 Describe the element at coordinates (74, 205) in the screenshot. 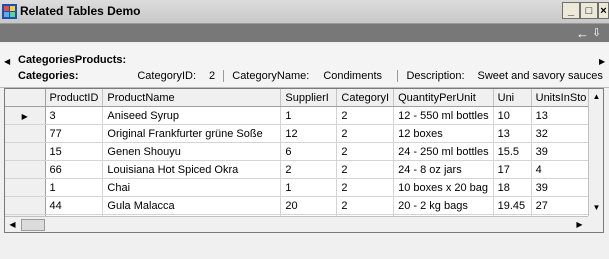

I see `table-cell: 44` at that location.